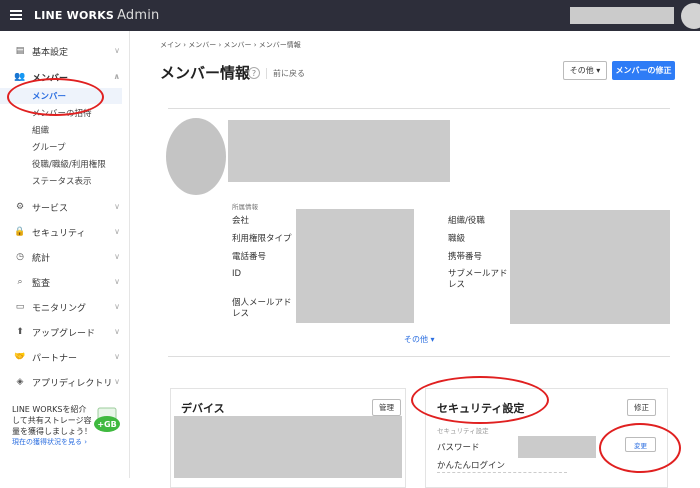  I want to click on cloud-gb-icon: +GB, so click(107, 419).